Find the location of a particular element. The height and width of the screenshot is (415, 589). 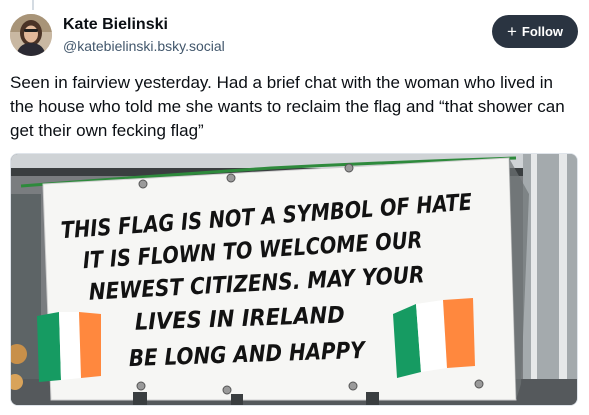

follow-button-label: Follow is located at coordinates (542, 31).